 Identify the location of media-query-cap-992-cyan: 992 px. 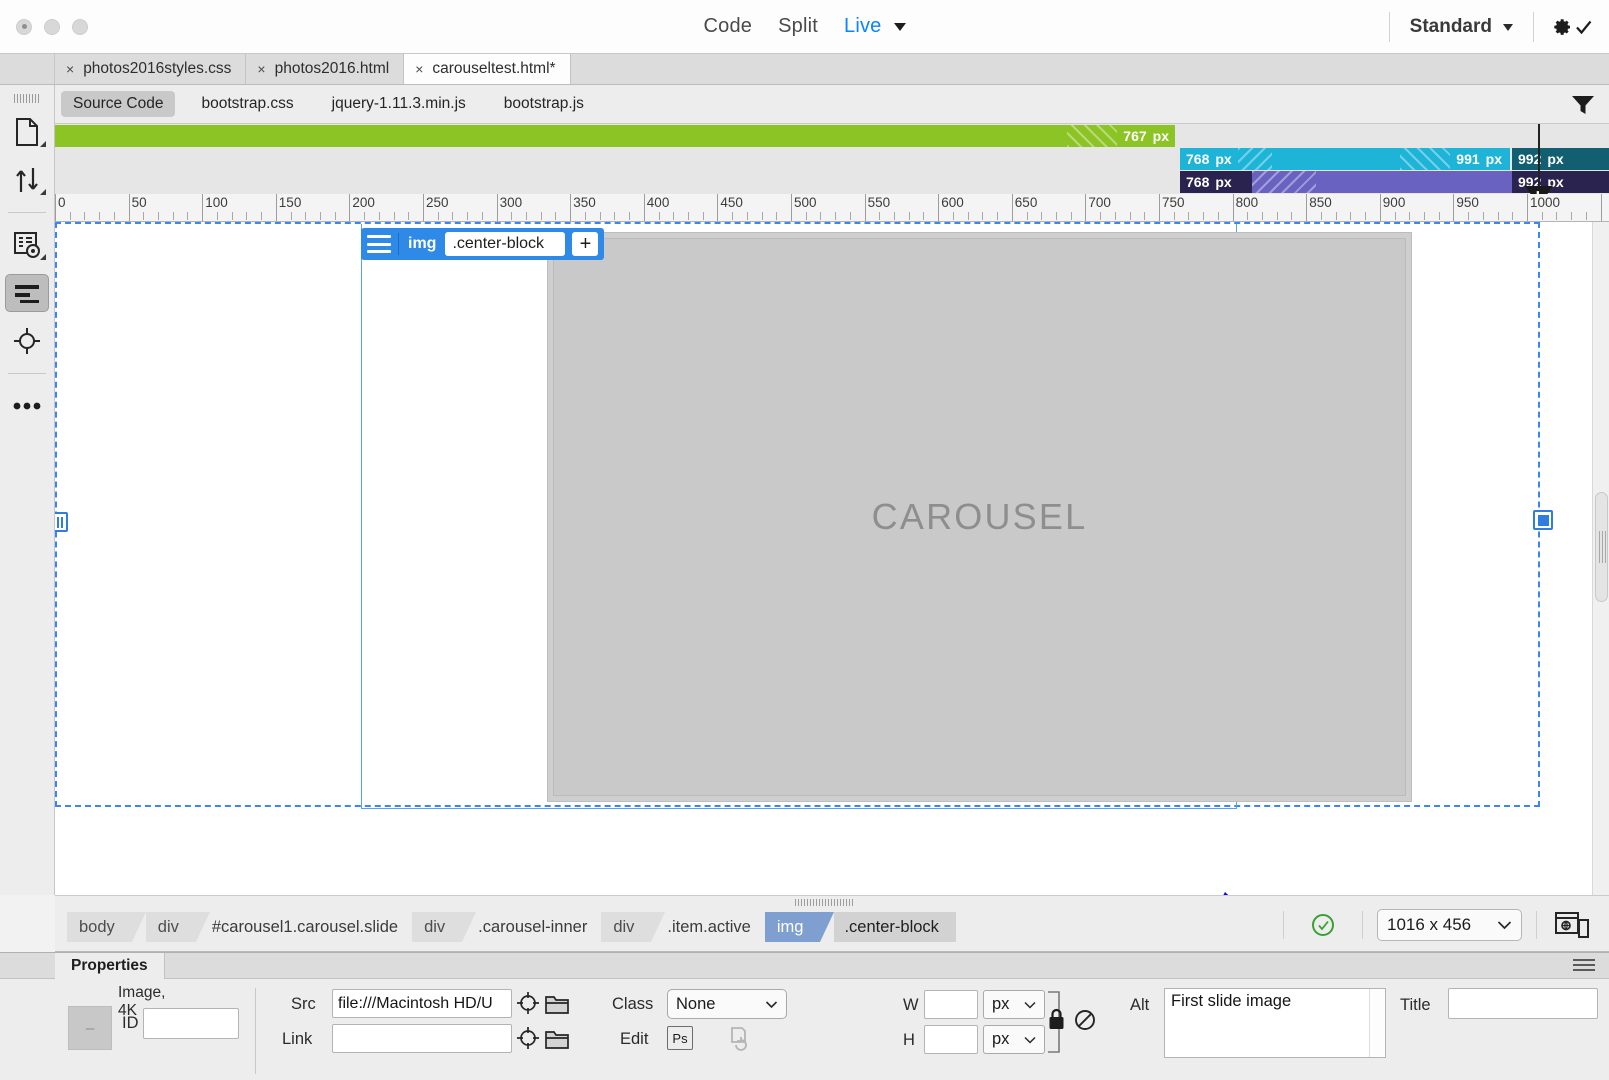
(1560, 159).